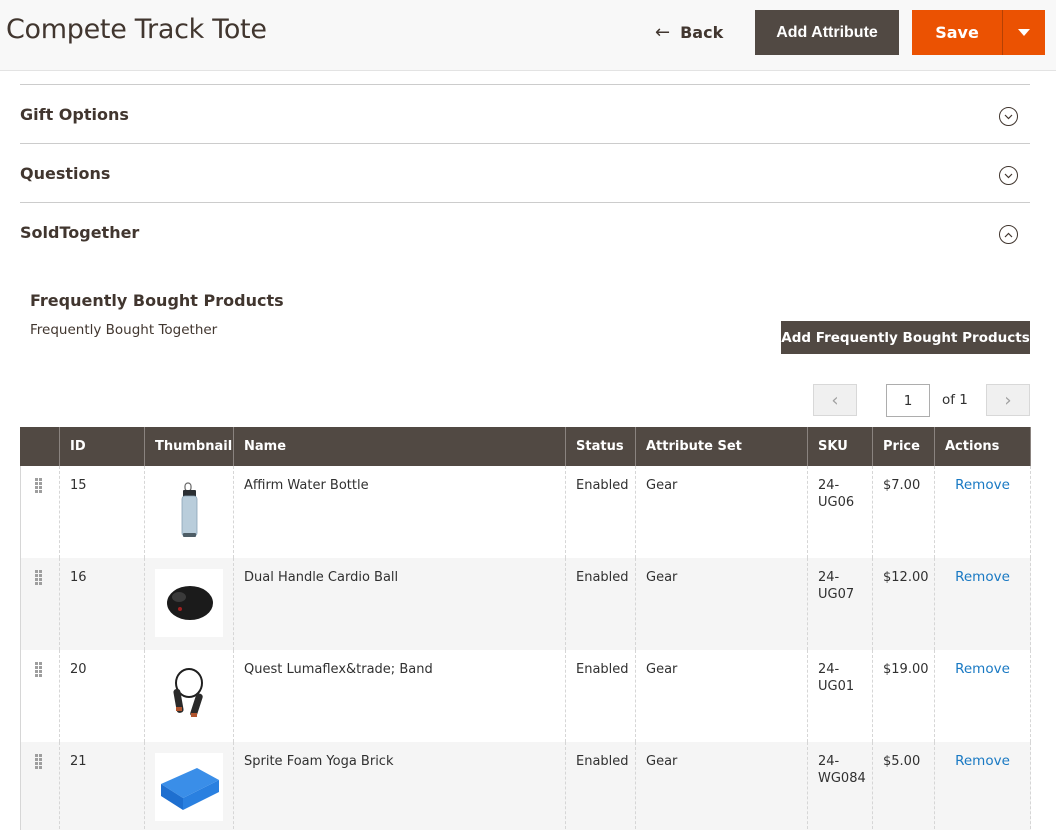  I want to click on cell-id: 20, so click(102, 696).